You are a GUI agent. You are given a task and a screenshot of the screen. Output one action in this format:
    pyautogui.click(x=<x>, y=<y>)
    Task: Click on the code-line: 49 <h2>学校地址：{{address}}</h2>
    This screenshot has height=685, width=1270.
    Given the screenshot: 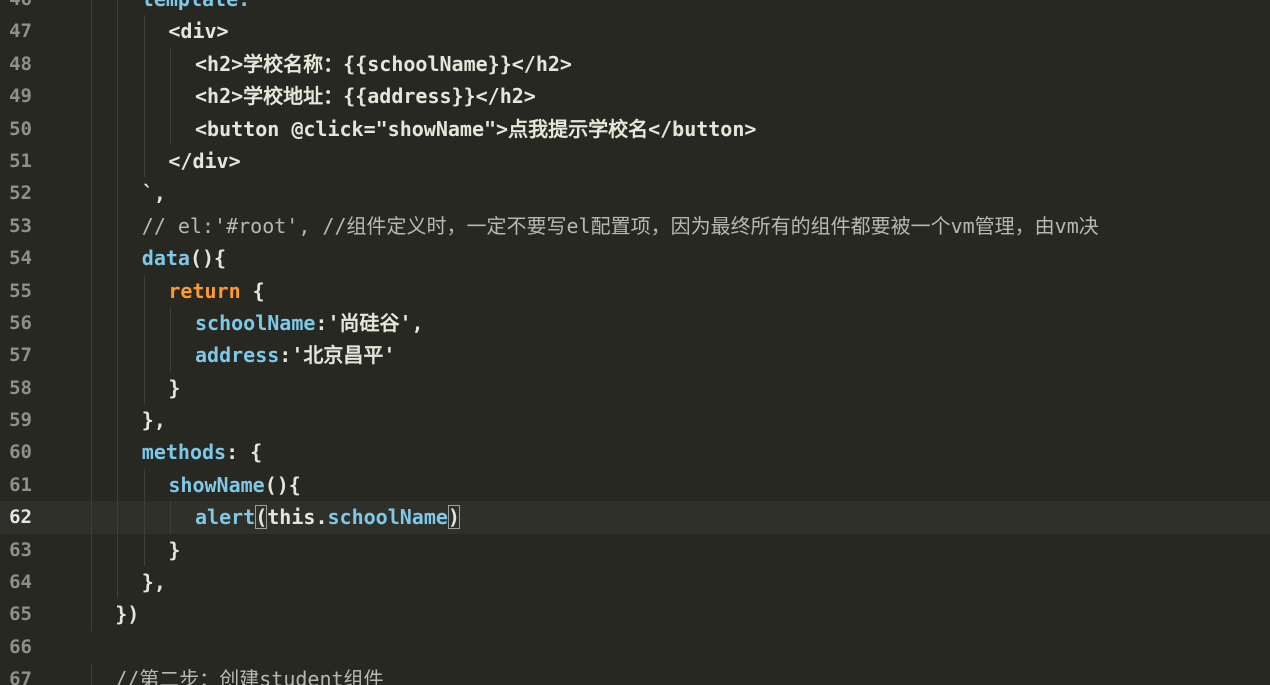 What is the action you would take?
    pyautogui.click(x=635, y=96)
    